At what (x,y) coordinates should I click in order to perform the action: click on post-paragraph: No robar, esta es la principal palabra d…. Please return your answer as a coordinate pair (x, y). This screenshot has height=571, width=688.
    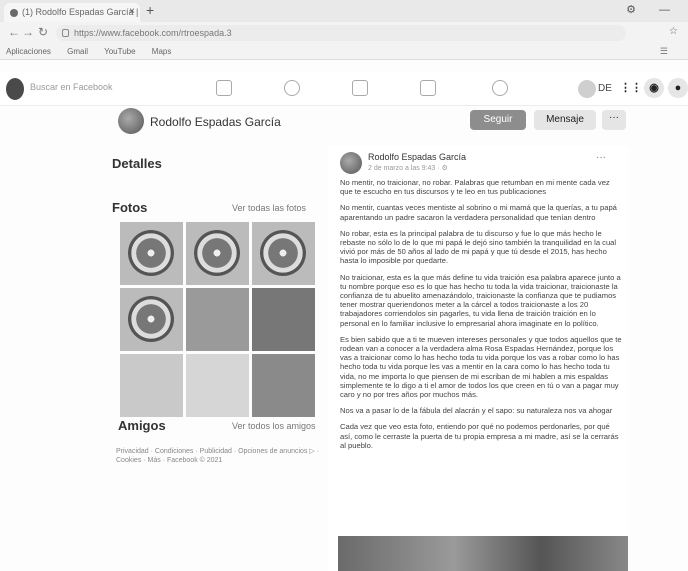
    Looking at the image, I should click on (478, 247).